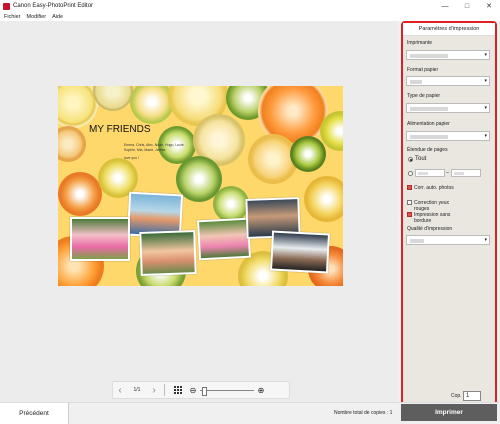 Image resolution: width=500 pixels, height=424 pixels. I want to click on close-icon: ✕, so click(489, 6).